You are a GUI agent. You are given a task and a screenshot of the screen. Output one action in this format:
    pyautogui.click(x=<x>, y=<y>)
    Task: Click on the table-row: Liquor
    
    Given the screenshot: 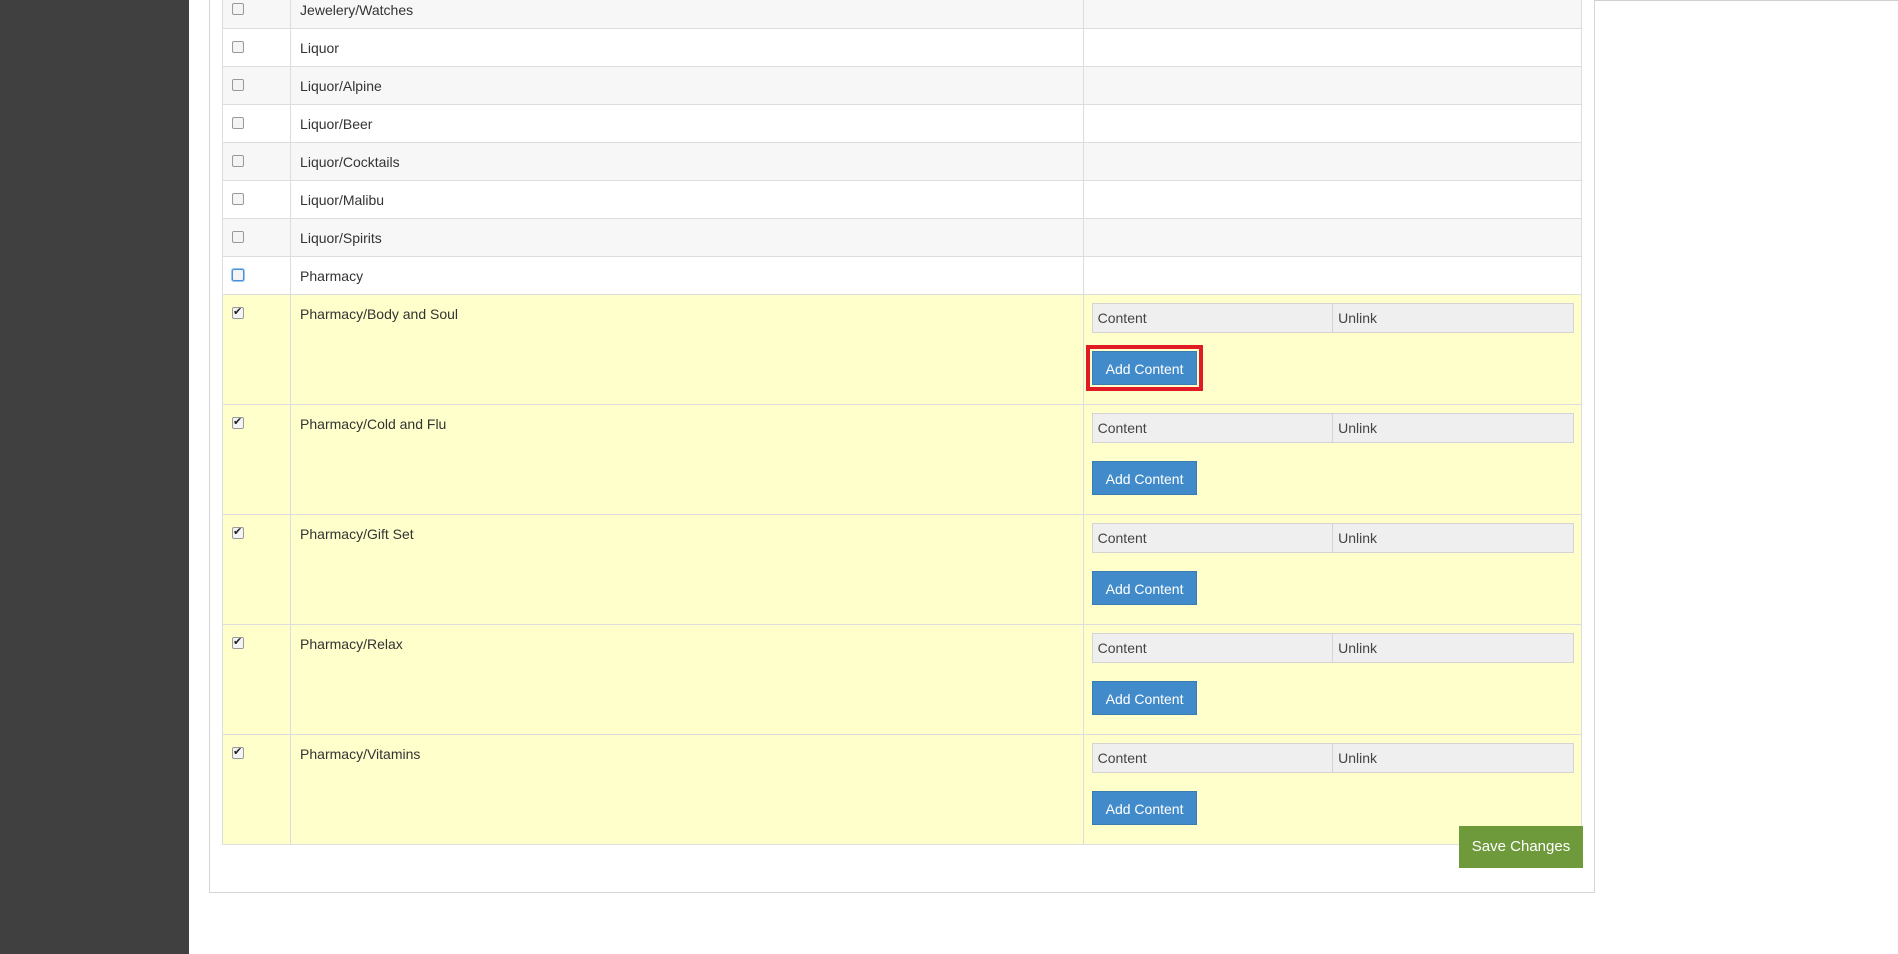 What is the action you would take?
    pyautogui.click(x=902, y=47)
    